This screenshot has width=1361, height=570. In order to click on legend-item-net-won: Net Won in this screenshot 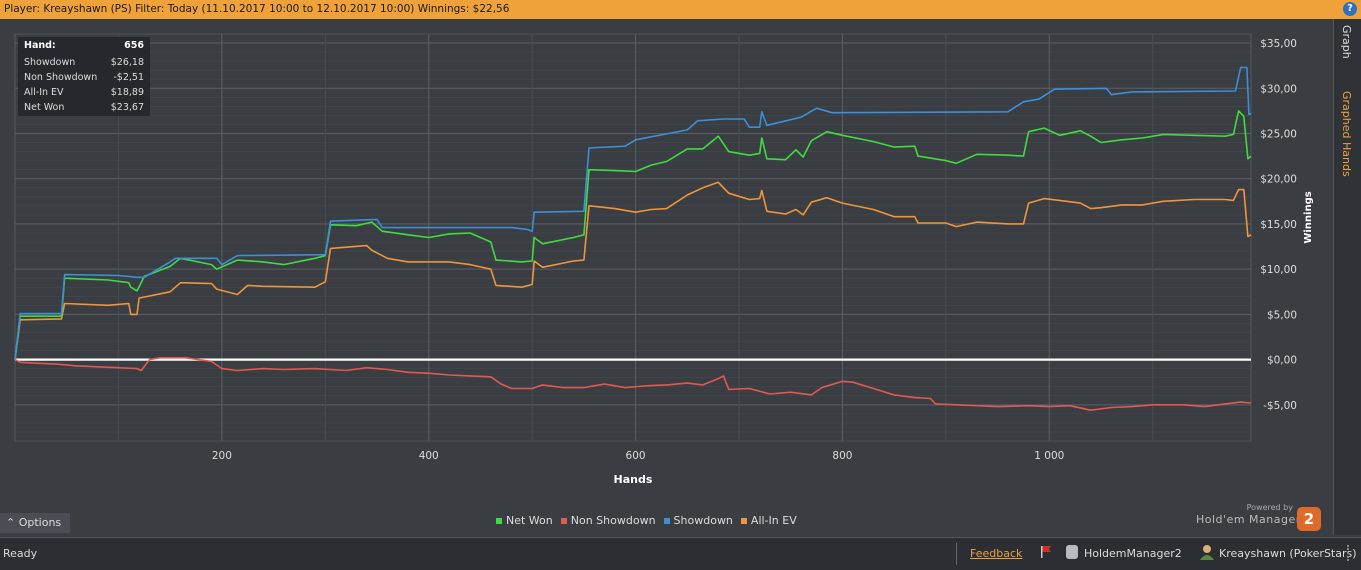, I will do `click(524, 520)`.